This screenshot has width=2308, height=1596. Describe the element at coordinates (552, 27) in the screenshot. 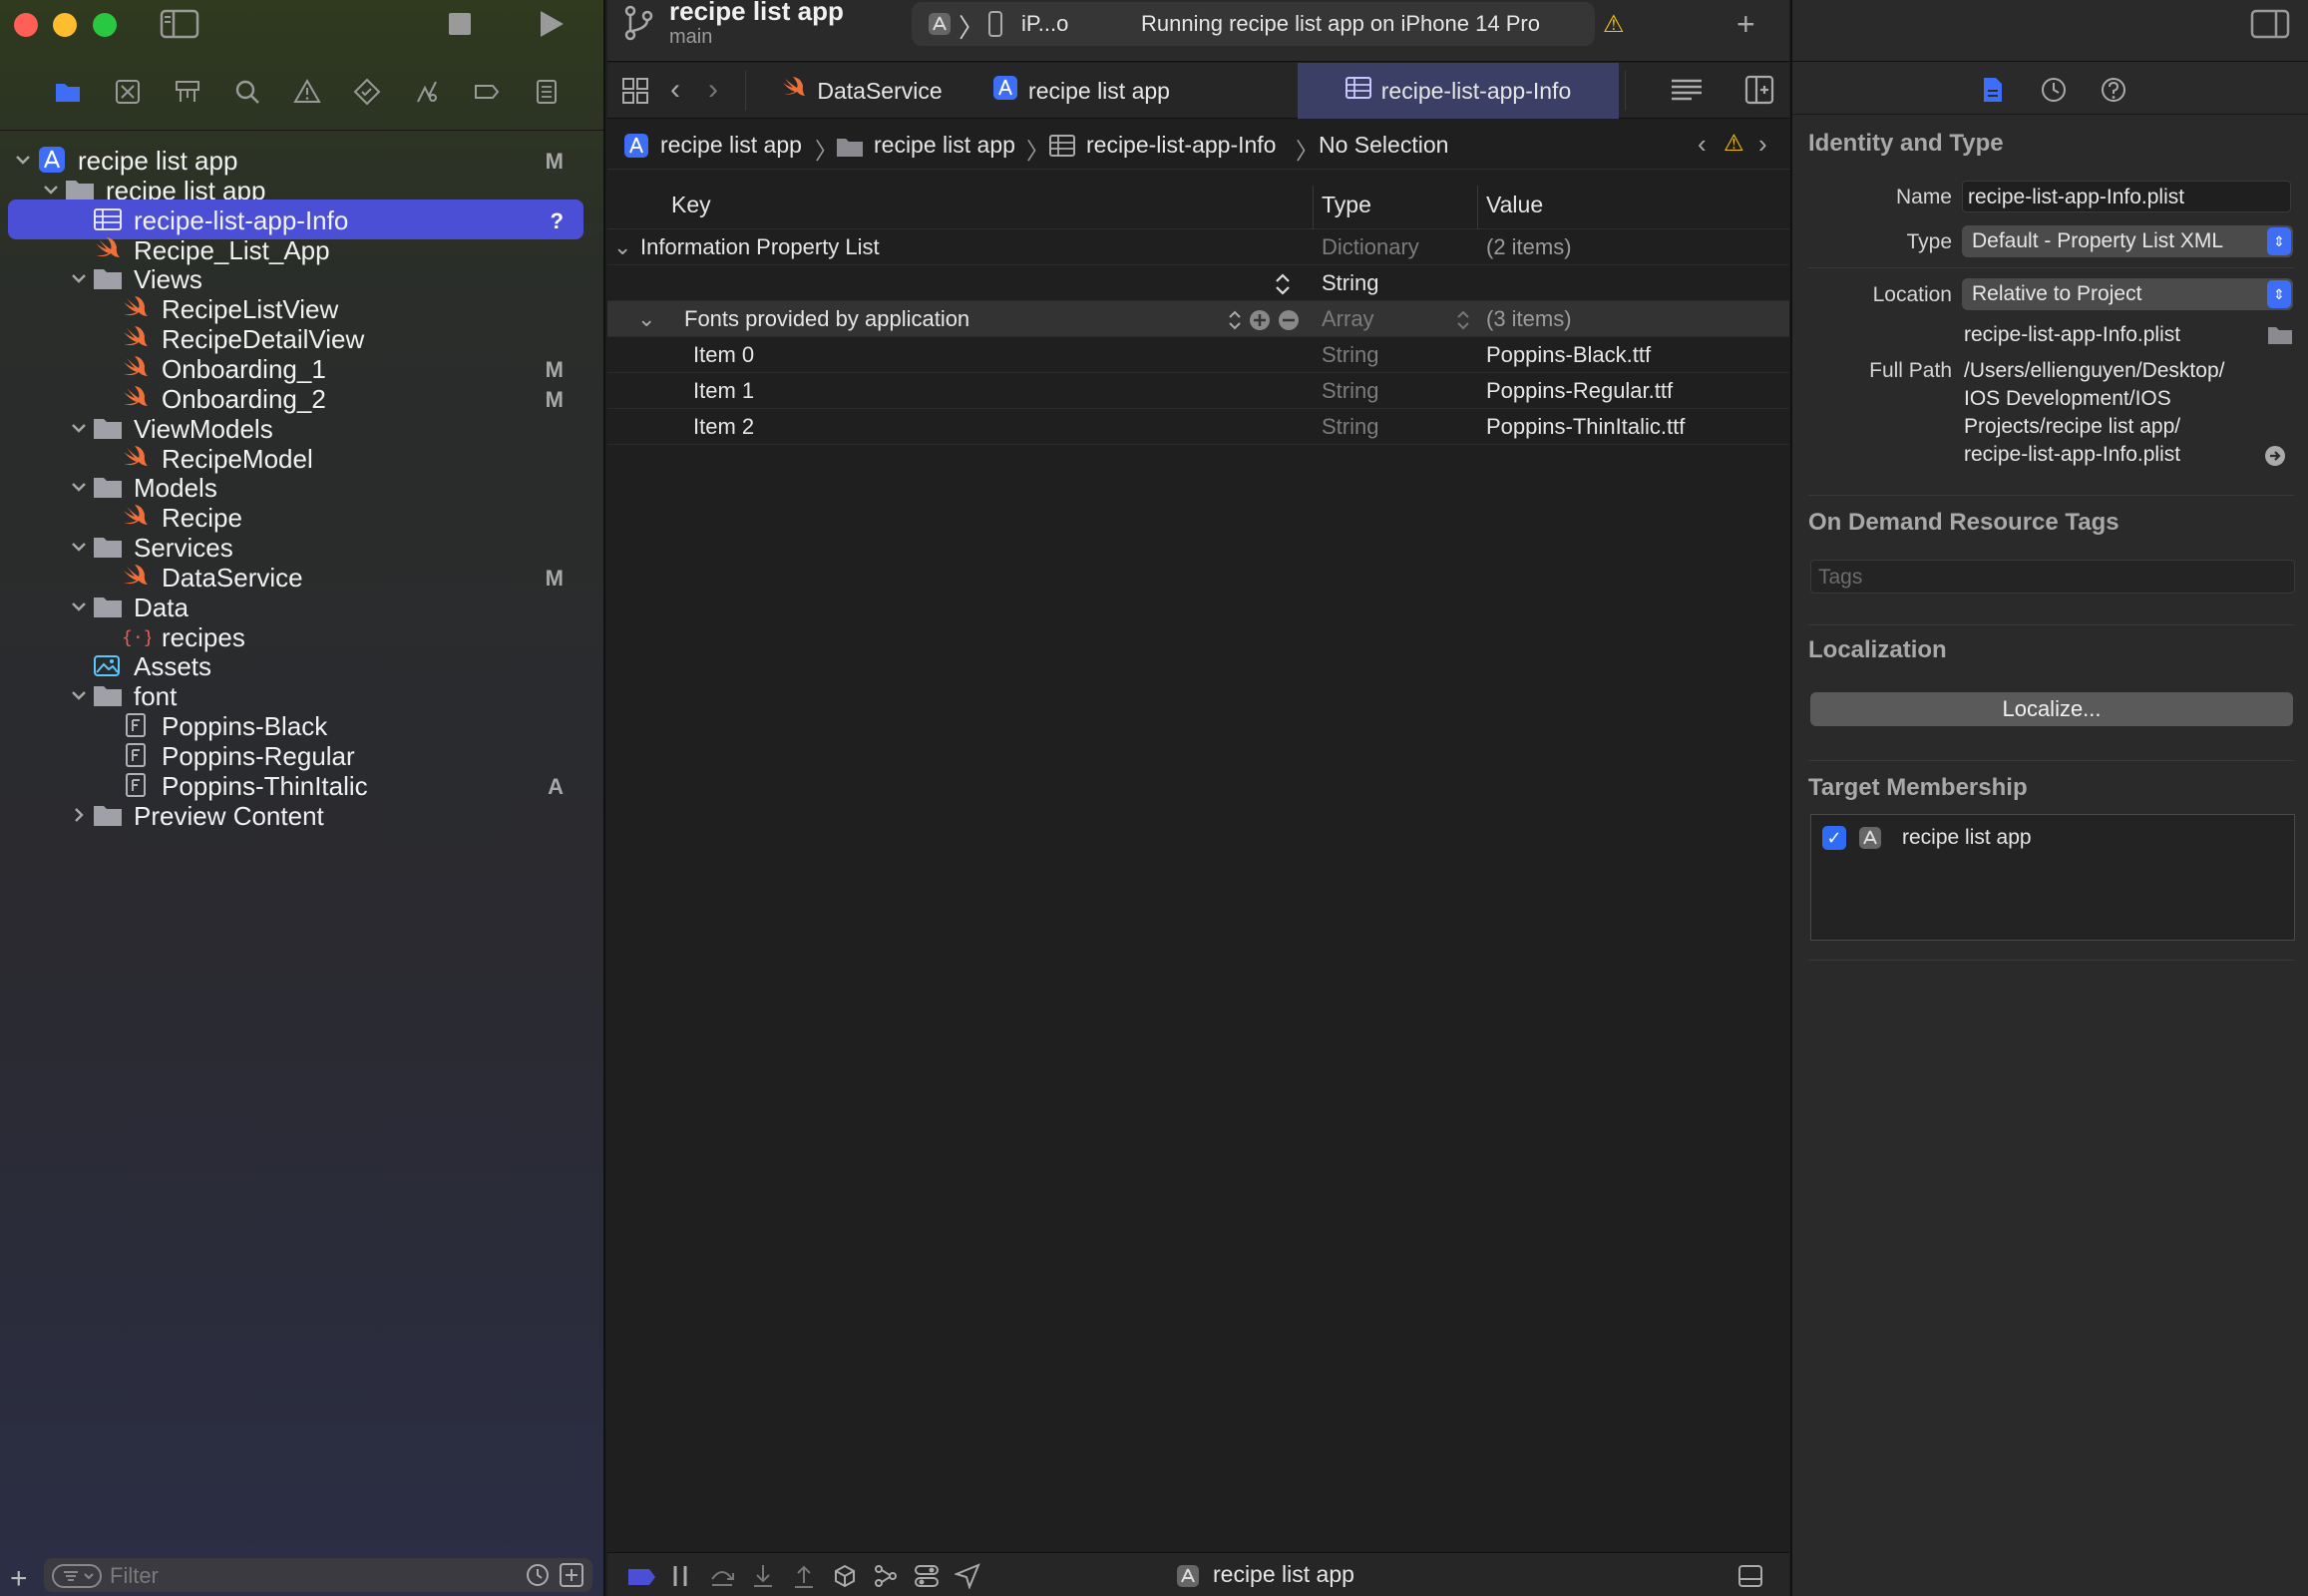

I see `run-icon` at that location.